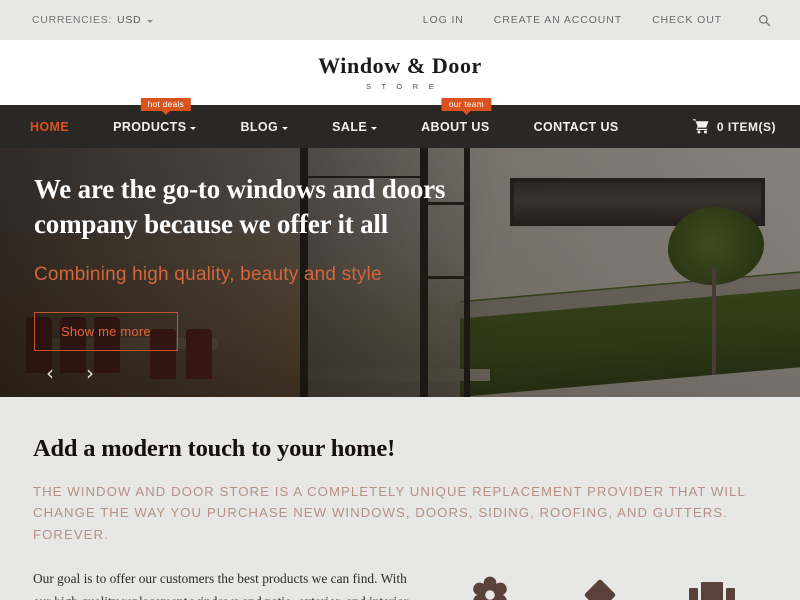 The image size is (800, 600). I want to click on nav-item-blog: BLOG, so click(275, 127).